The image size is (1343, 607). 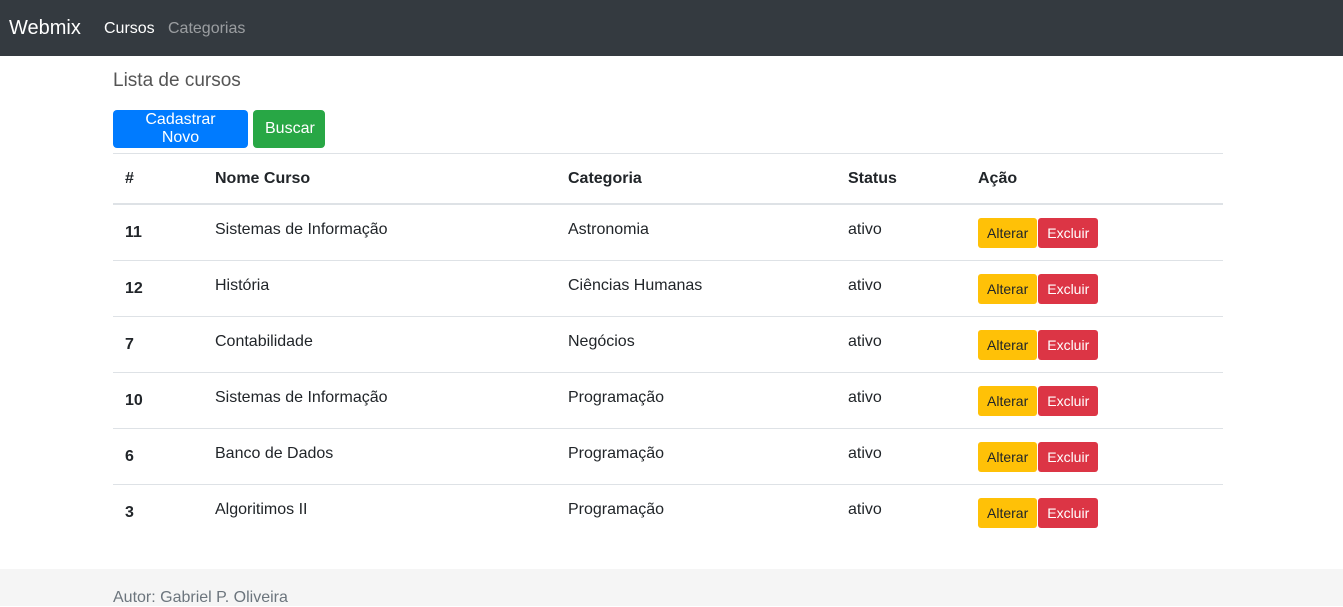 What do you see at coordinates (379, 179) in the screenshot?
I see `header-name: Nome Curso` at bounding box center [379, 179].